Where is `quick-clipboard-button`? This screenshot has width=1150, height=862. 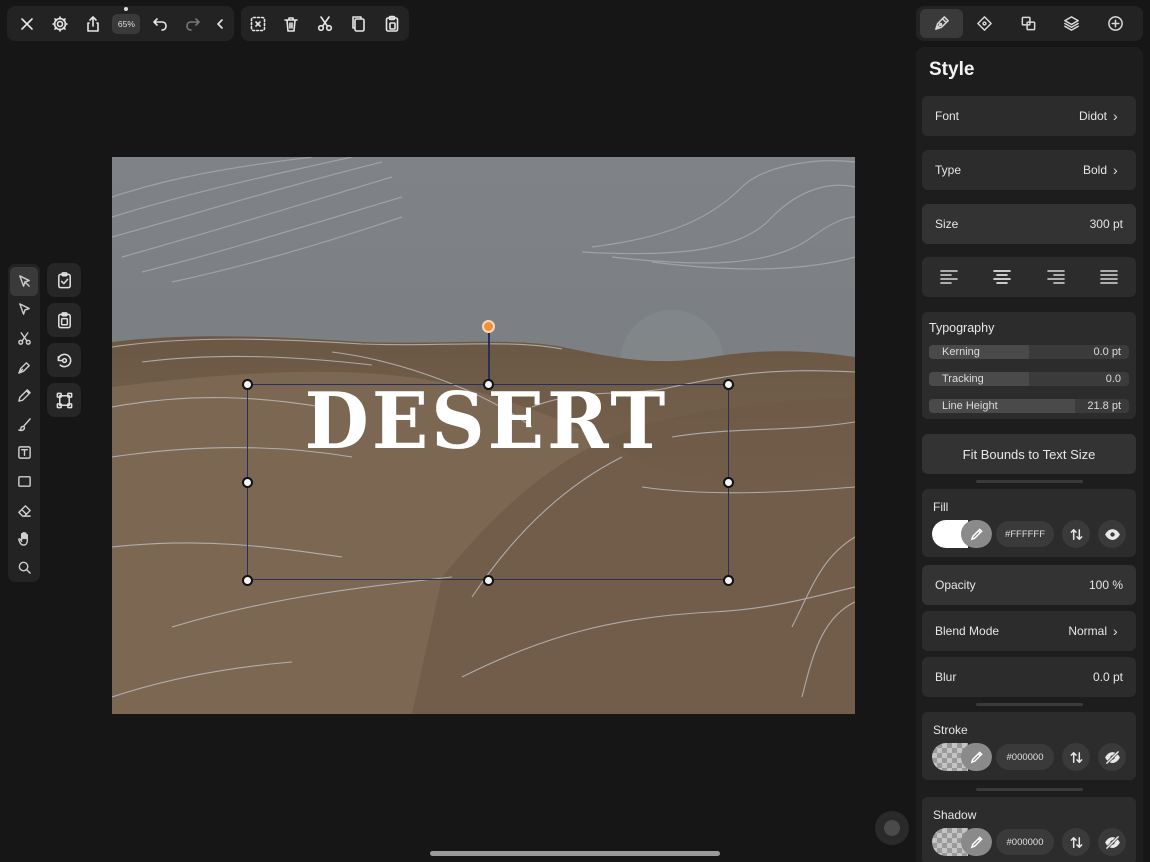
quick-clipboard-button is located at coordinates (64, 320).